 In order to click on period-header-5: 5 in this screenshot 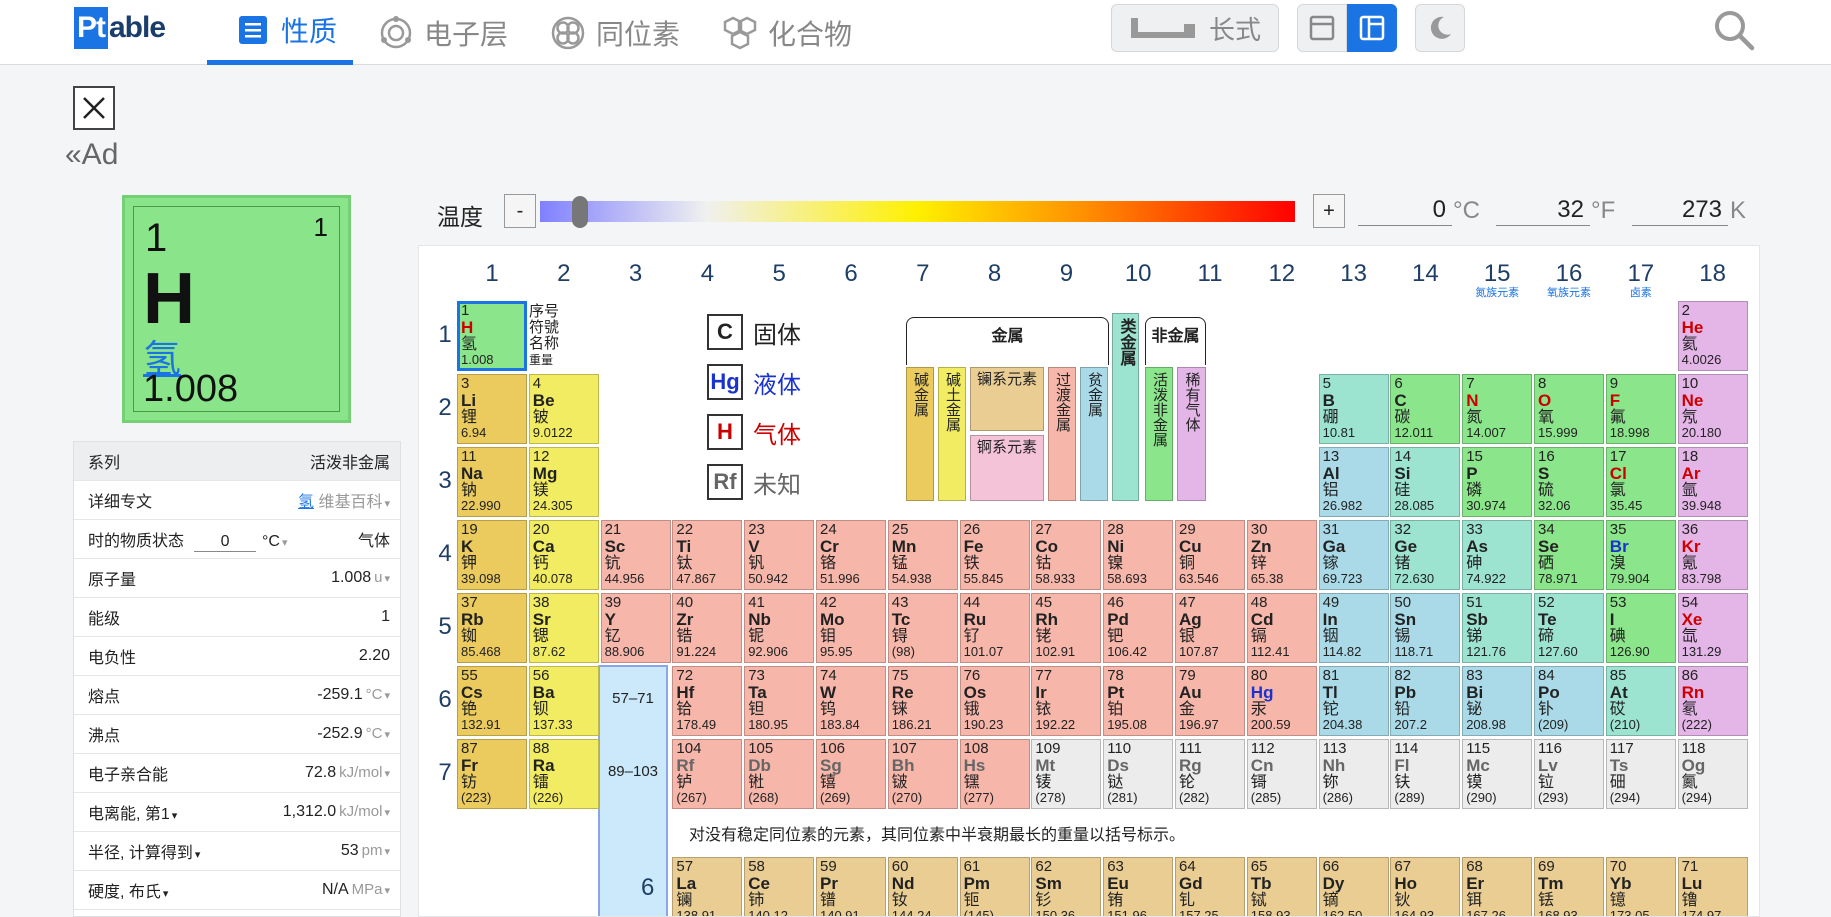, I will do `click(445, 627)`.